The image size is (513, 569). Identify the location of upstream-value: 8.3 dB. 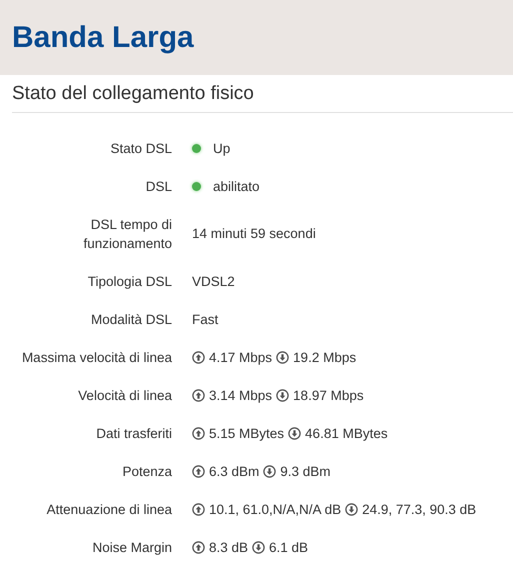
(228, 547).